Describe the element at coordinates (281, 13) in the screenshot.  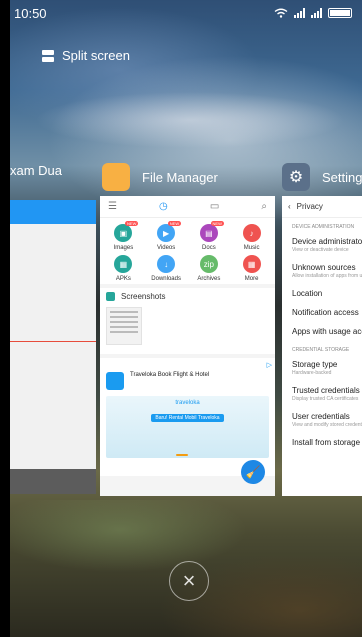
I see `wifi-icon` at that location.